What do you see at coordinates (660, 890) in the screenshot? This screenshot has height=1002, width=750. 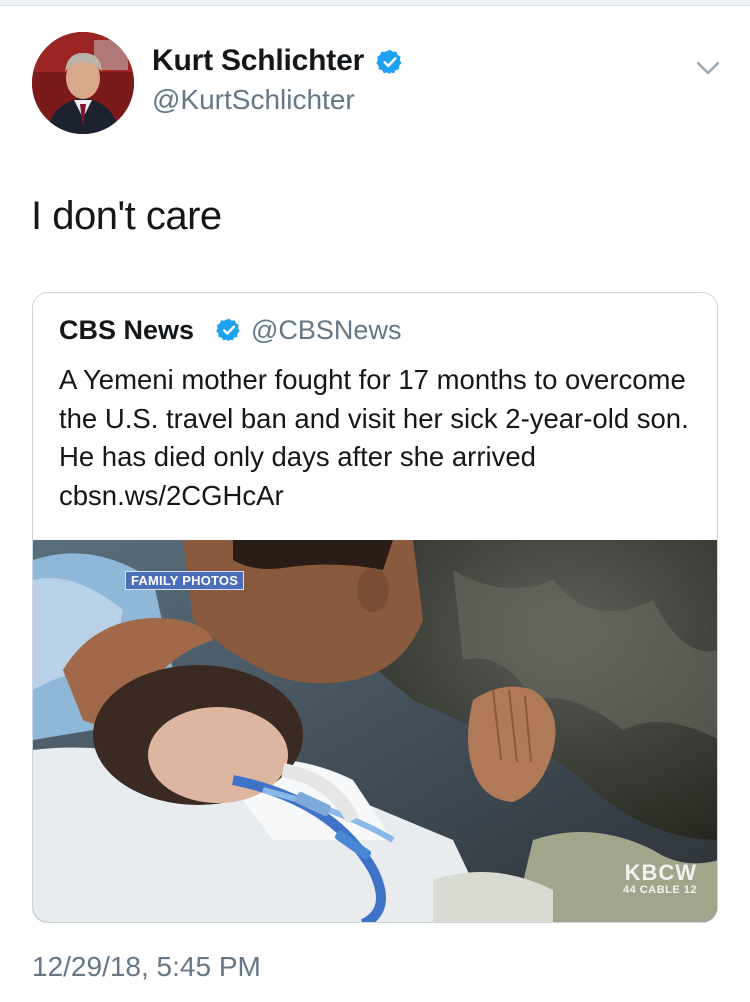 I see `watermark-sub: 44 CABLE 12` at bounding box center [660, 890].